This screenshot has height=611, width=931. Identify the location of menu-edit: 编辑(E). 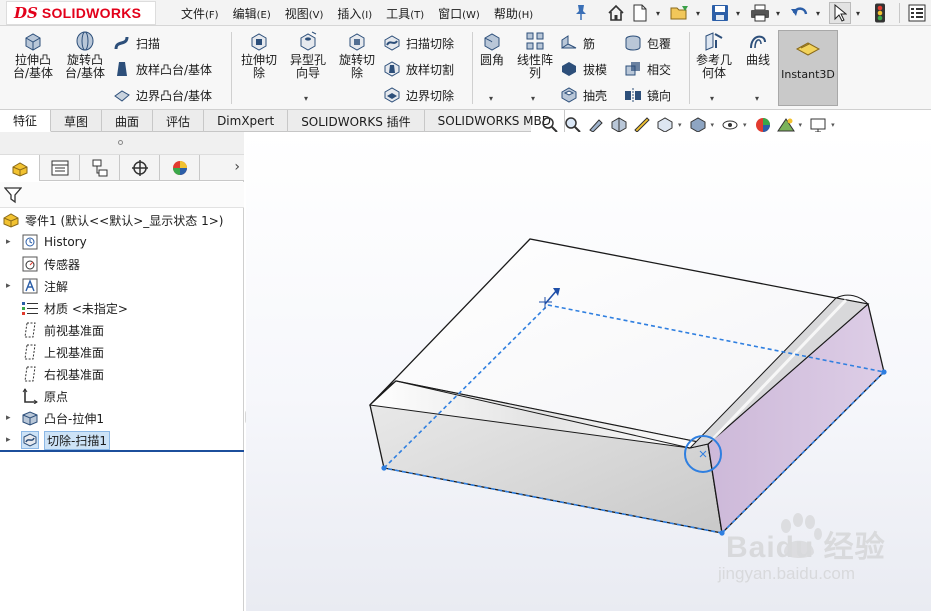
(252, 13).